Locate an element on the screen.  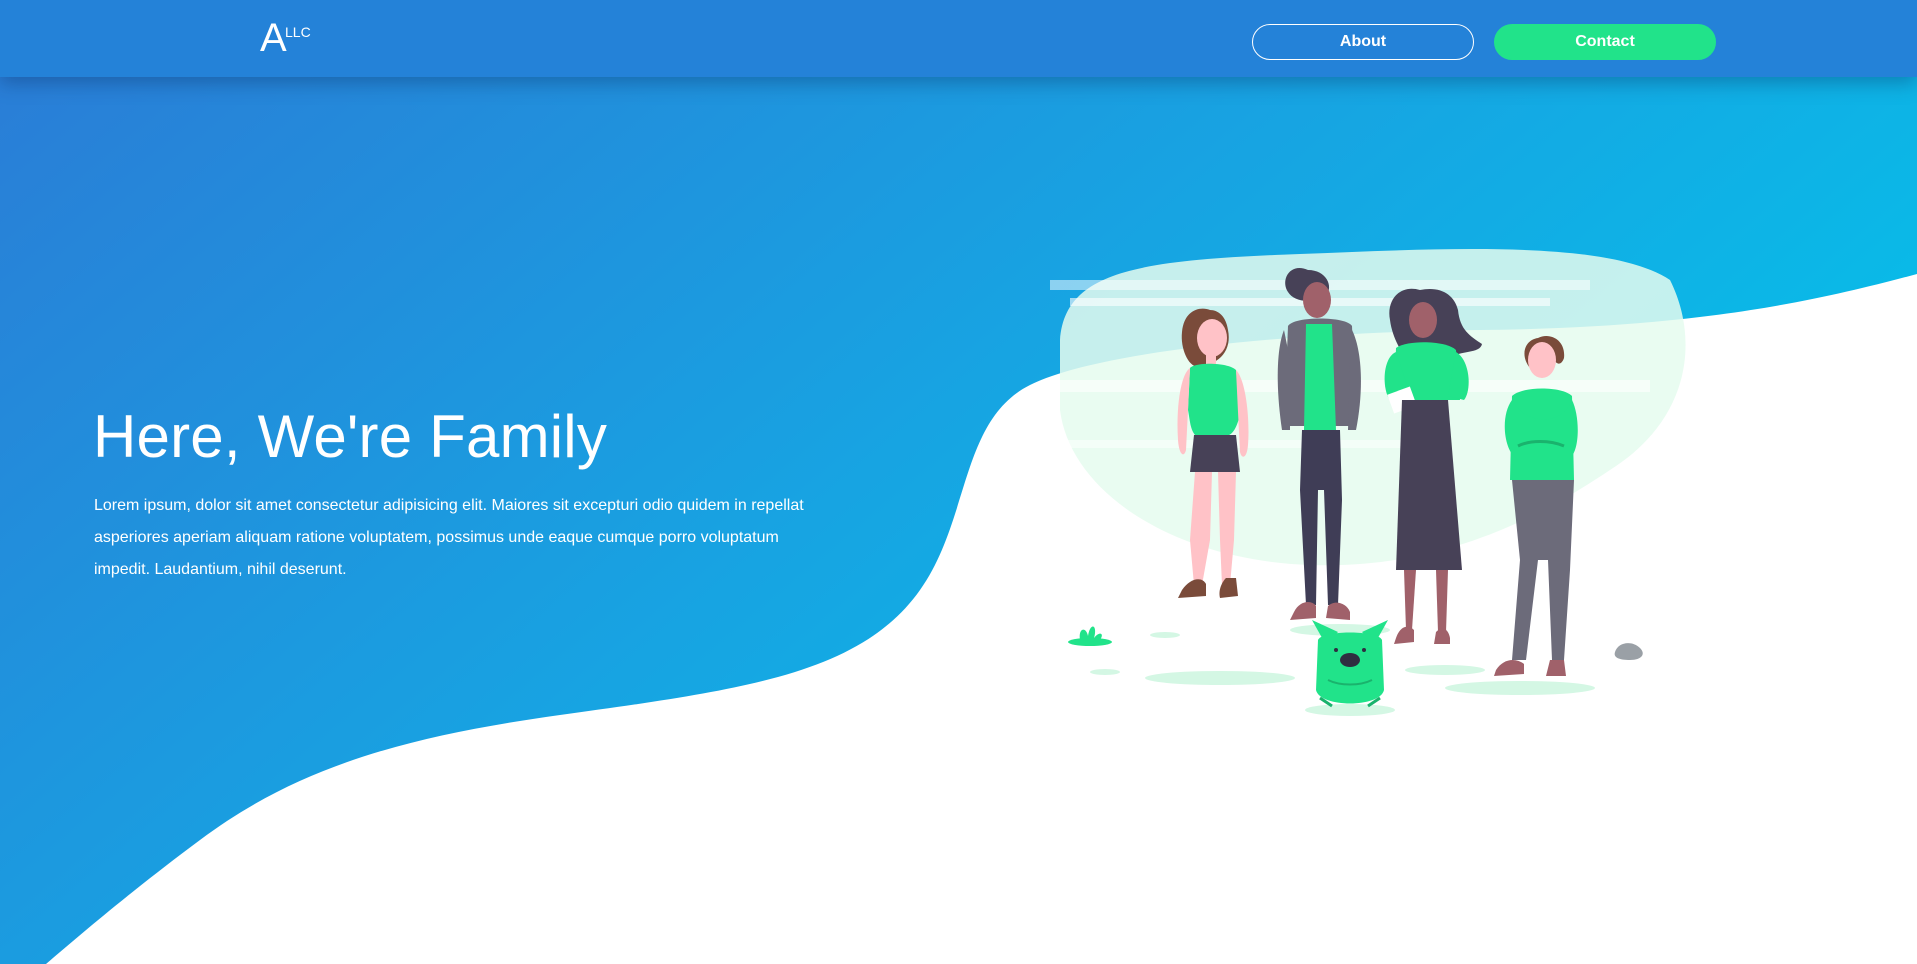
illustration-blob is located at coordinates (1373, 407).